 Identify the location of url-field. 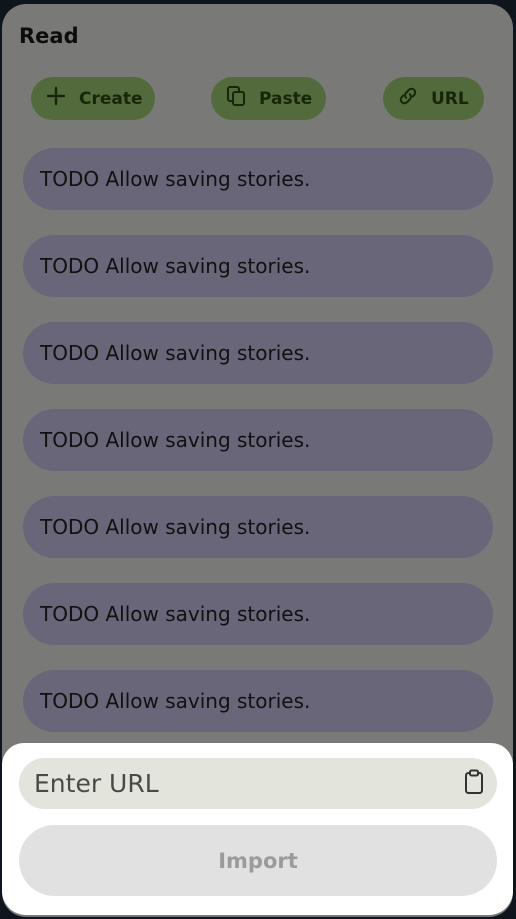
(258, 783).